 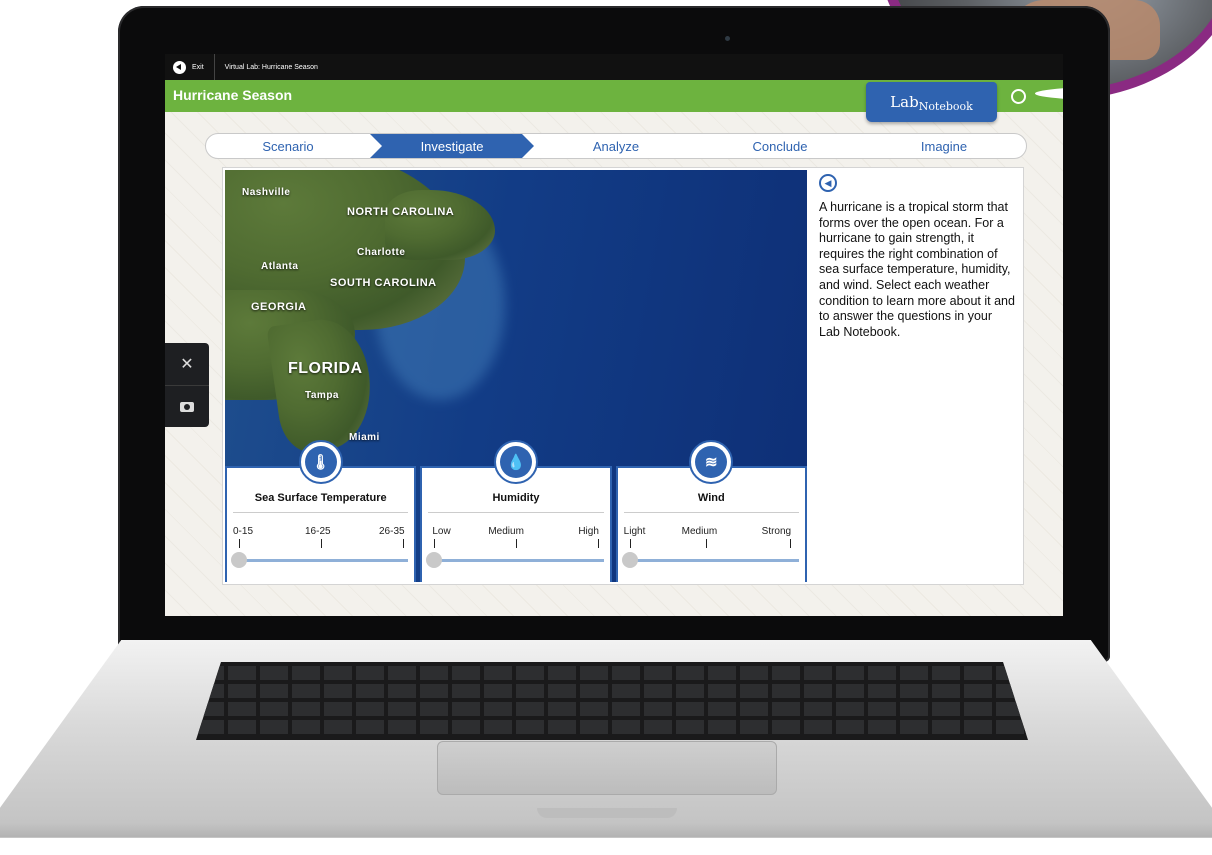 I want to click on tools-icon: ✕, so click(x=187, y=364).